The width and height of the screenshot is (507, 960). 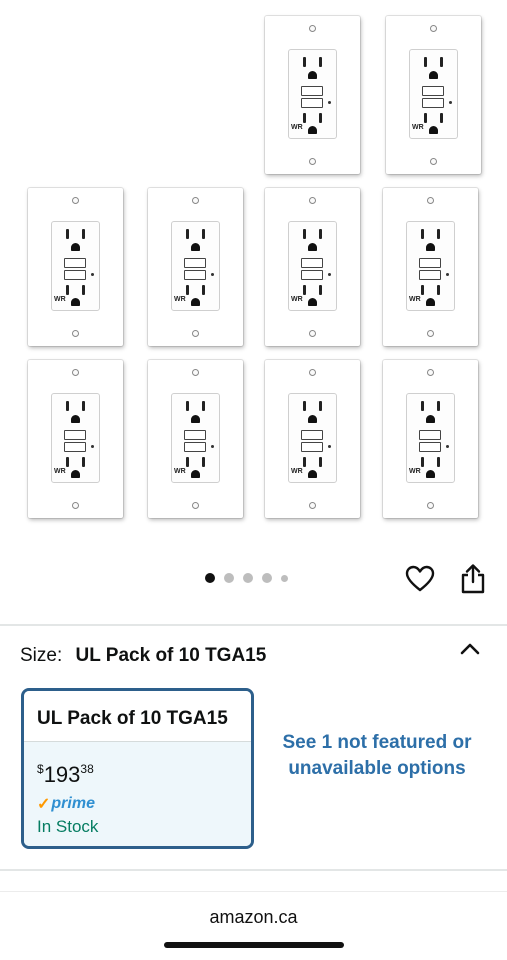 I want to click on selected-size: UL Pack of 10 TGA15, so click(x=171, y=655).